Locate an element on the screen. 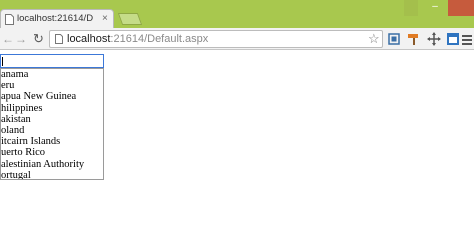  suggestion-item: akistan is located at coordinates (52, 119).